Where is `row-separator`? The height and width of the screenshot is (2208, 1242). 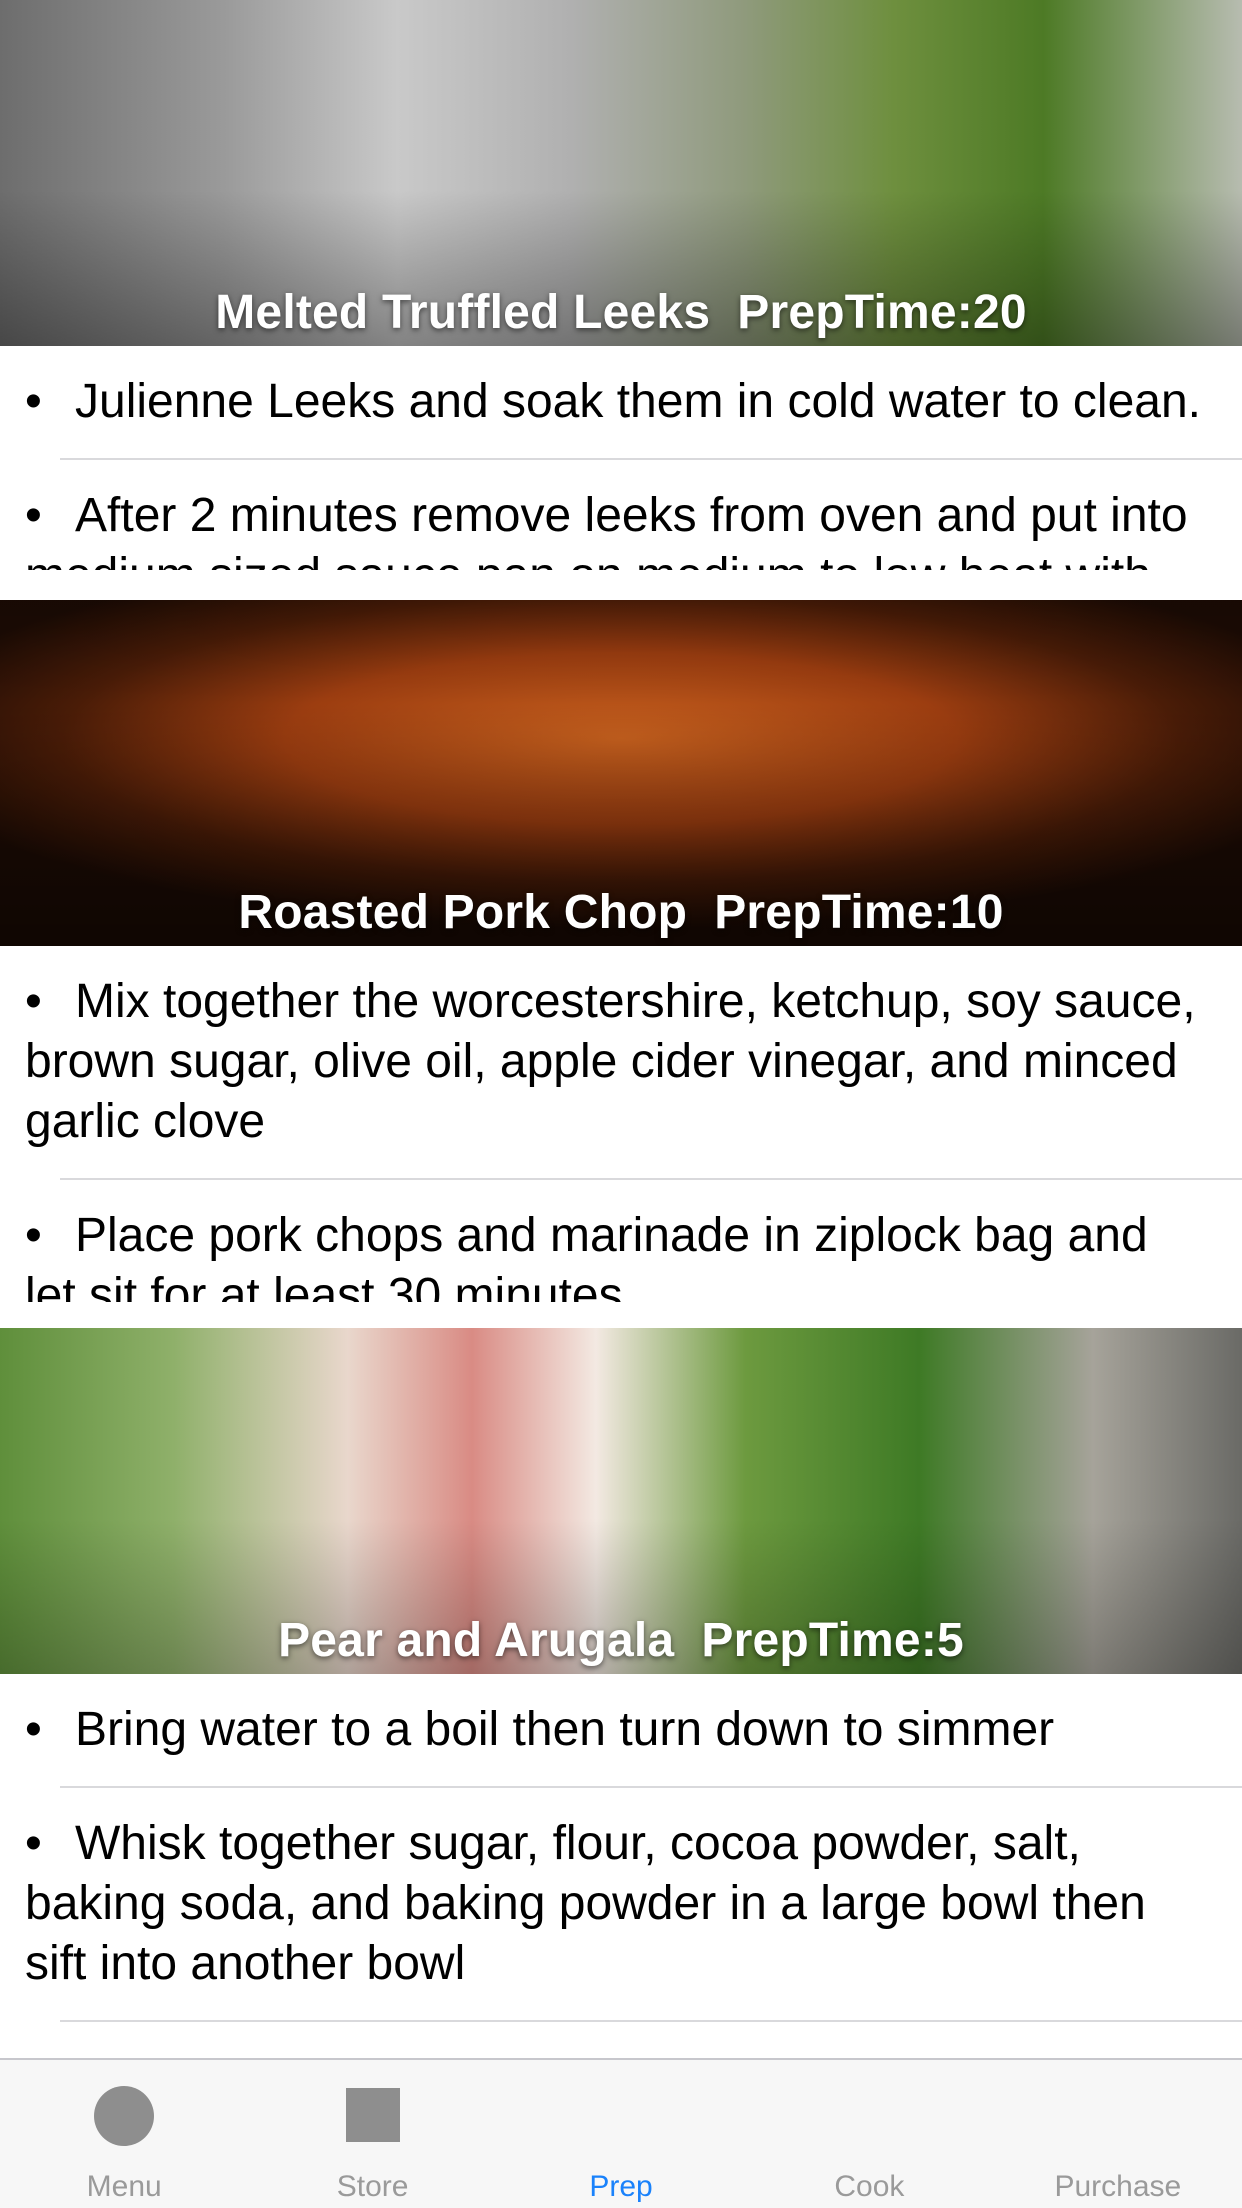
row-separator is located at coordinates (651, 2021).